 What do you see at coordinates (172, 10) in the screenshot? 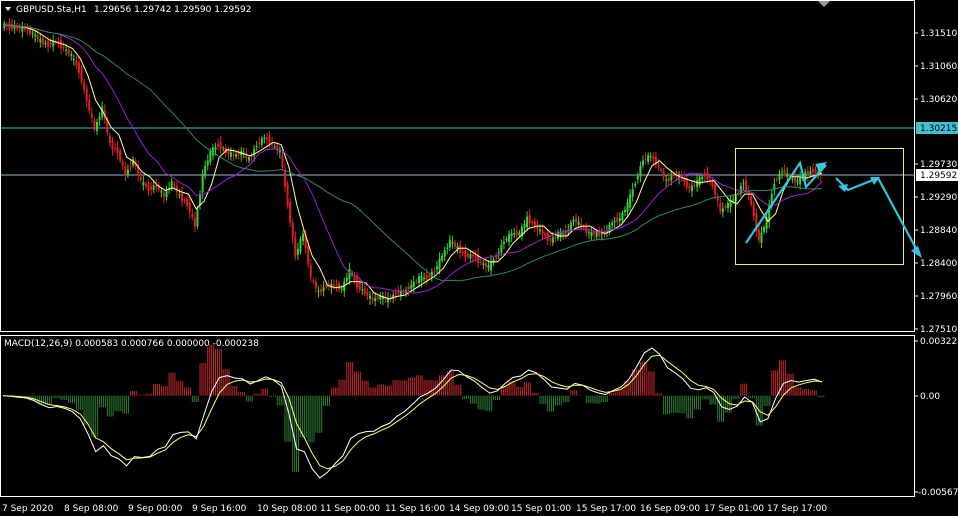
I see `ohlc-readout: 1.29656 1.29742 1.29590 1.29592` at bounding box center [172, 10].